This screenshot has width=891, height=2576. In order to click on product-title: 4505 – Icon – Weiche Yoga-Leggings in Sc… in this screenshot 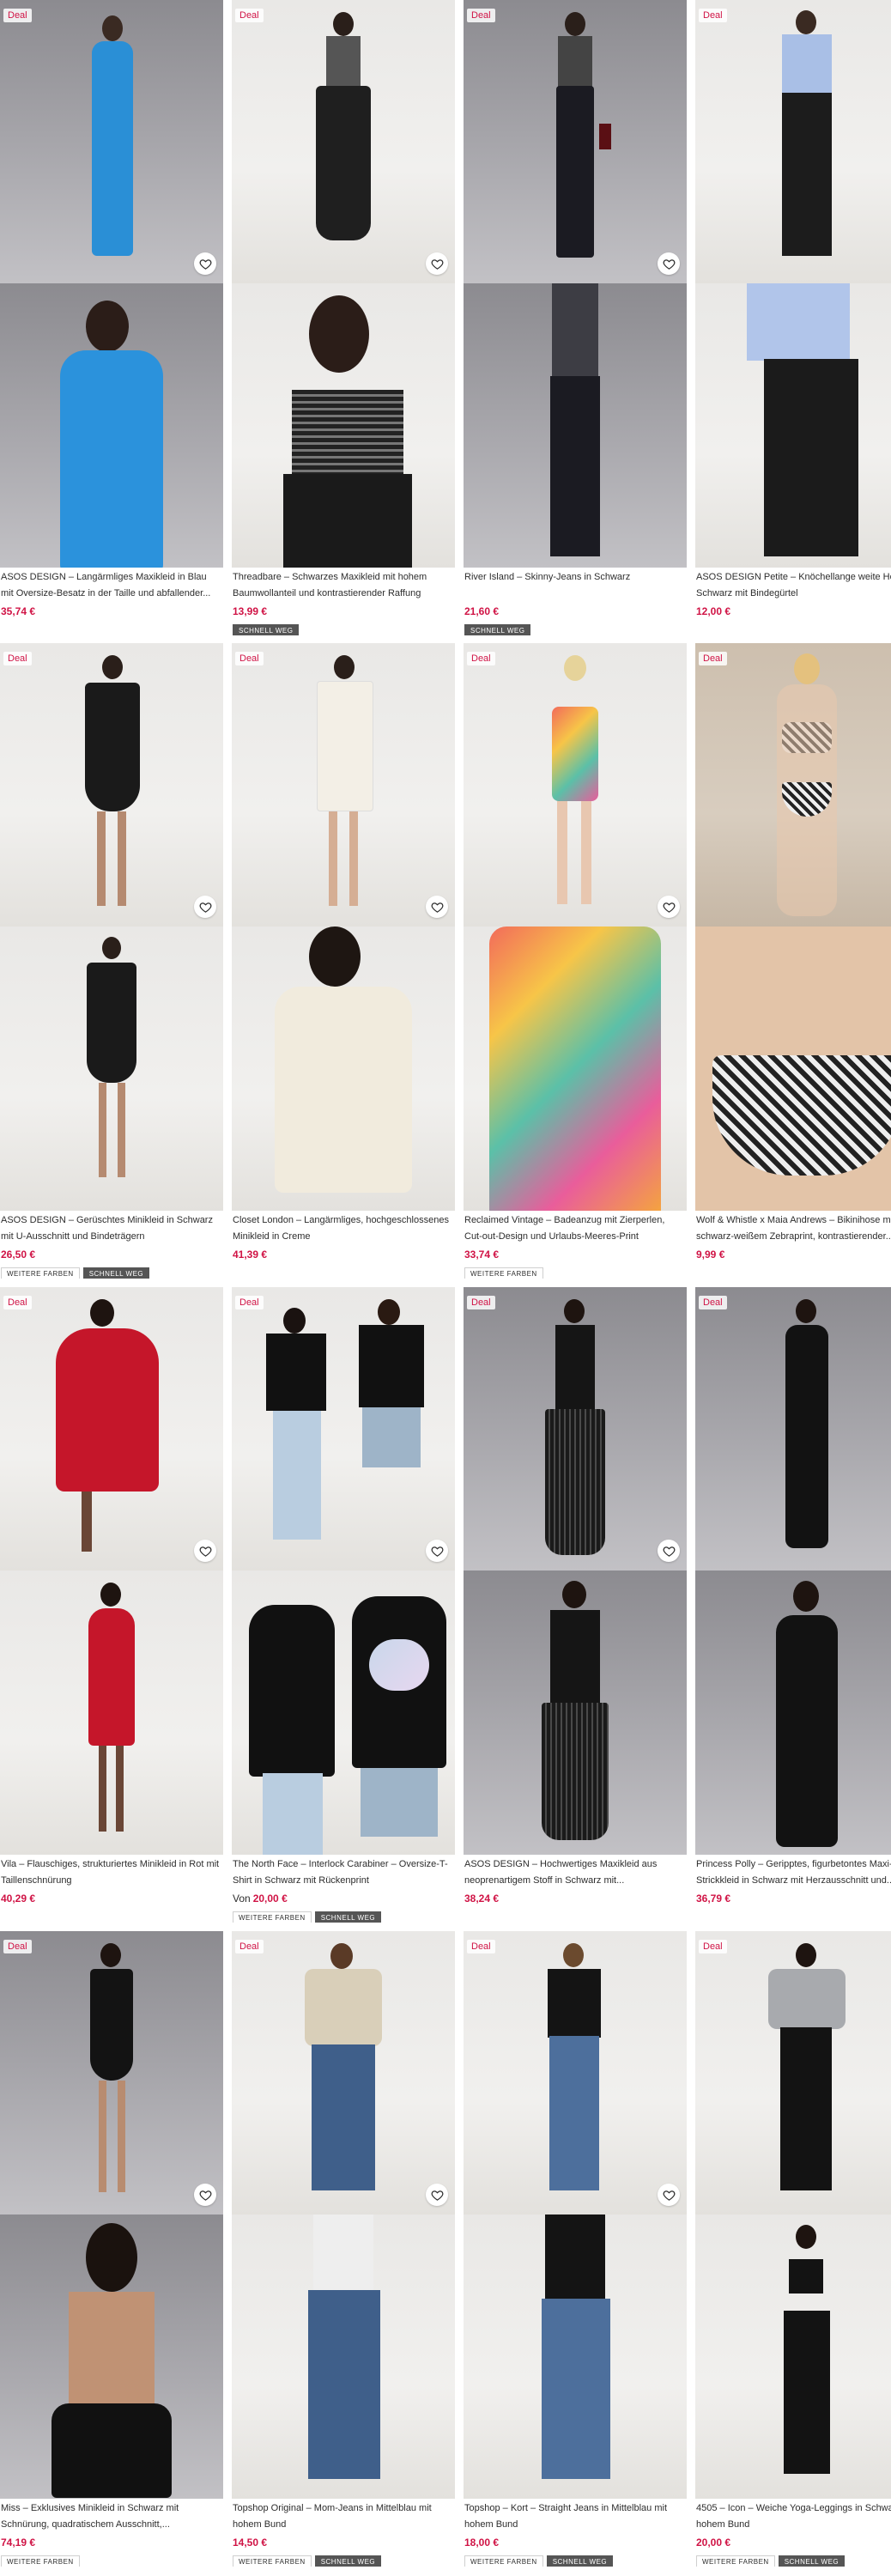, I will do `click(793, 2516)`.